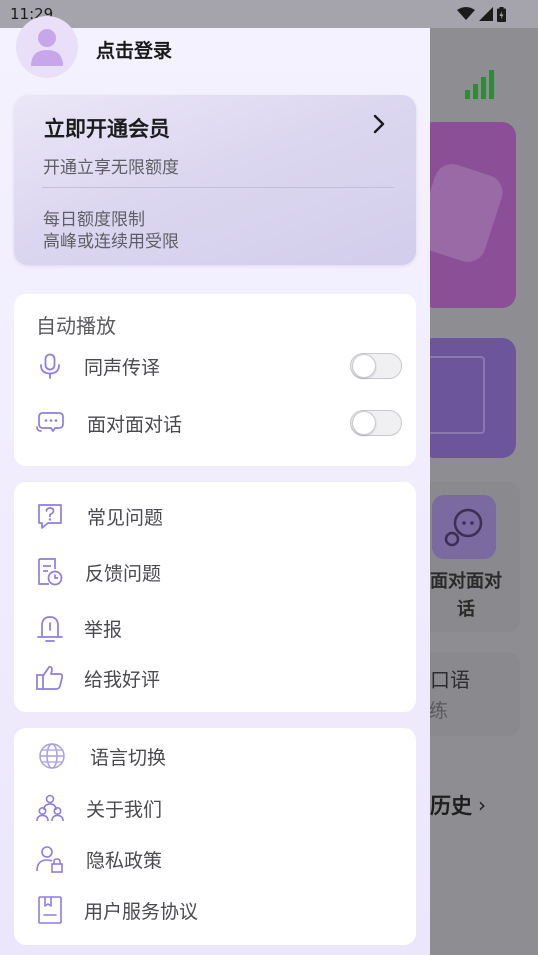  I want to click on privacy-user-lock-icon, so click(50, 859).